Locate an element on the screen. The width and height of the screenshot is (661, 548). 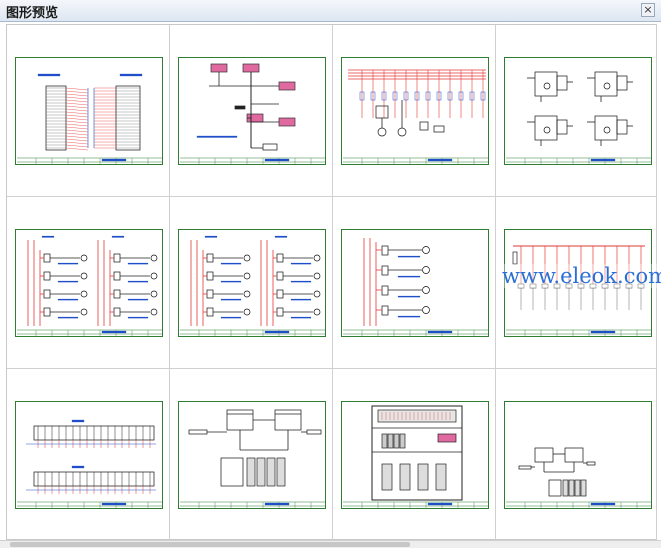
close-icon: × is located at coordinates (648, 10).